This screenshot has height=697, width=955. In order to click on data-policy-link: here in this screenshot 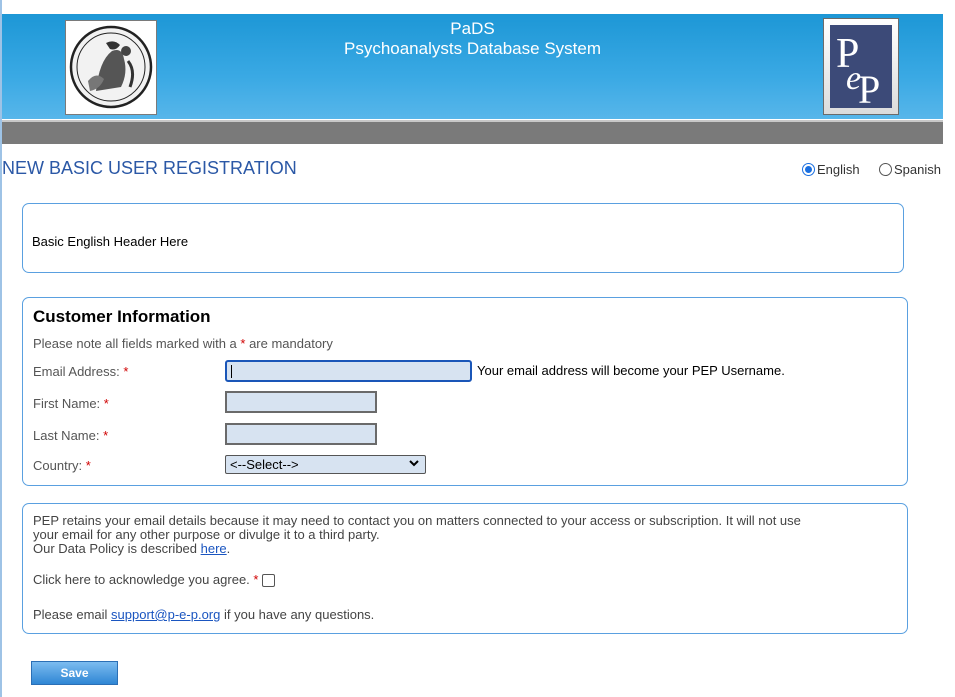, I will do `click(214, 548)`.